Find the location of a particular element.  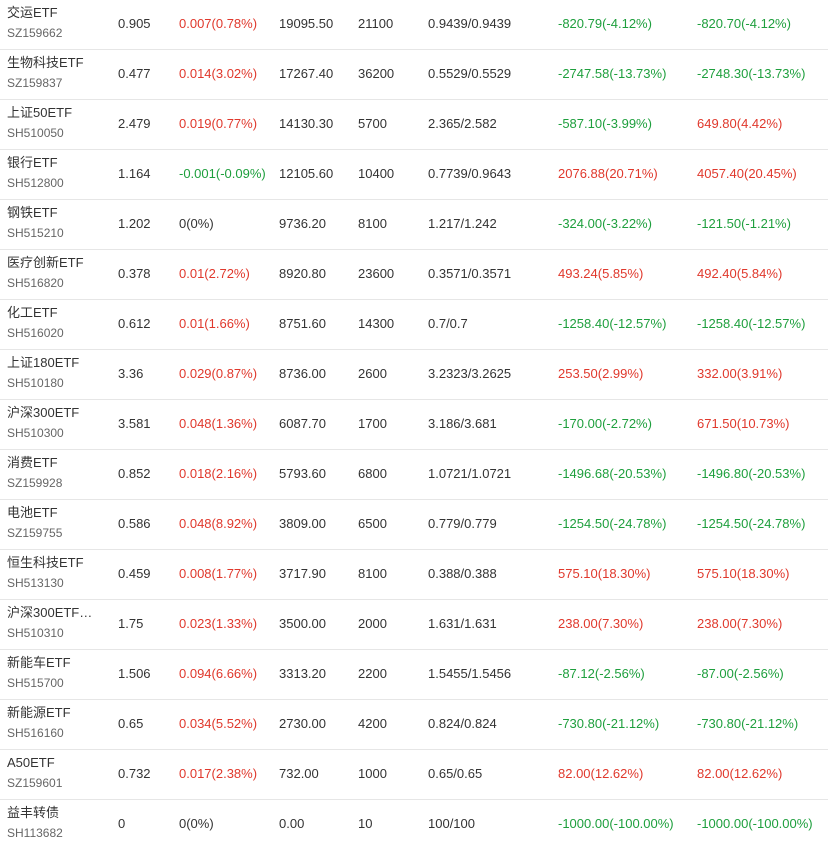

total-pl-cell: 332.00(3.91%) is located at coordinates (740, 373).